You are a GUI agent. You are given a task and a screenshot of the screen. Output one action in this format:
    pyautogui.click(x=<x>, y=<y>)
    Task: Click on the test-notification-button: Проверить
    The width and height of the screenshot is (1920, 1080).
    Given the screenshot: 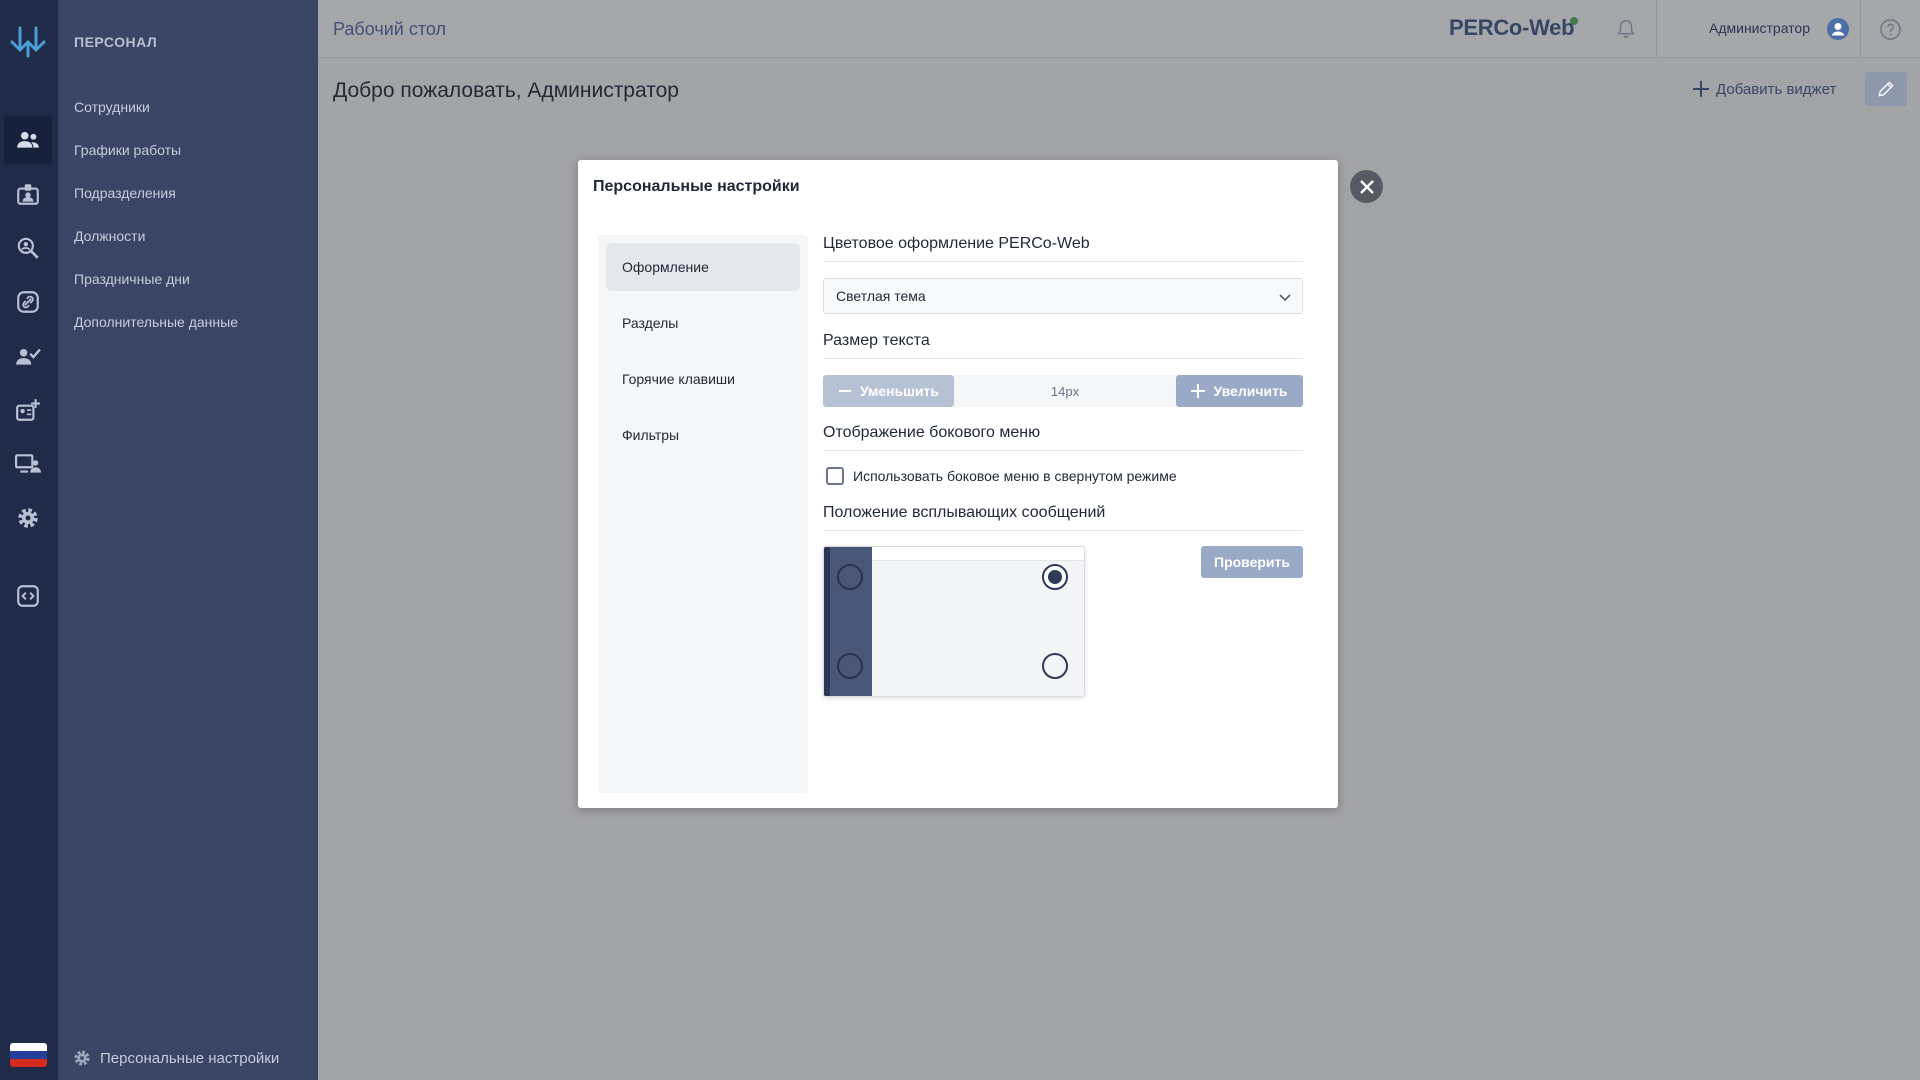 What is the action you would take?
    pyautogui.click(x=1252, y=562)
    